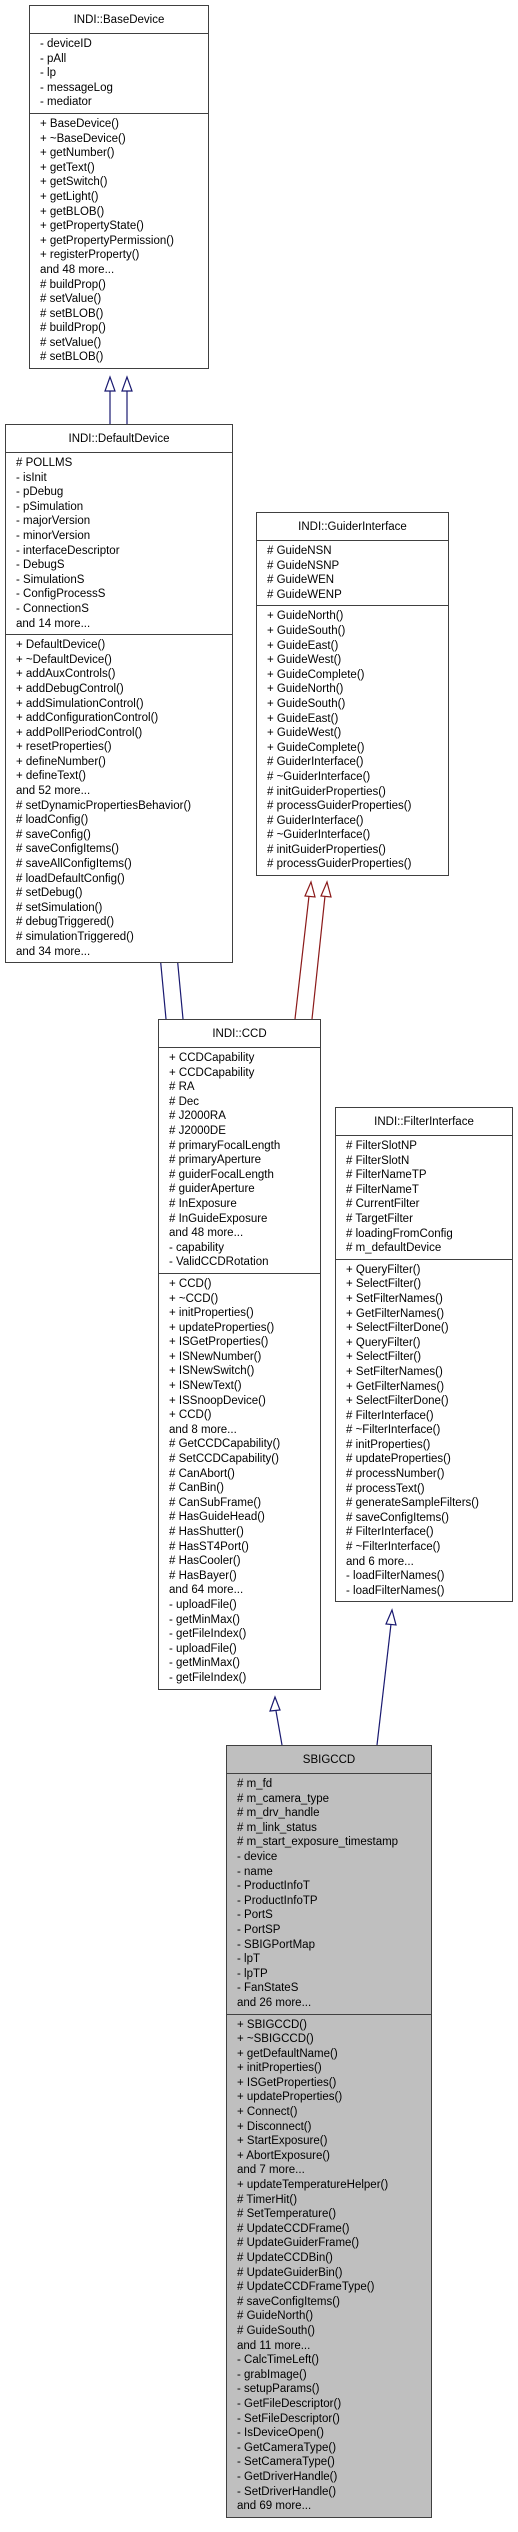 The height and width of the screenshot is (2532, 518). What do you see at coordinates (352, 792) in the screenshot?
I see `method-row: # initGuiderProperties()` at bounding box center [352, 792].